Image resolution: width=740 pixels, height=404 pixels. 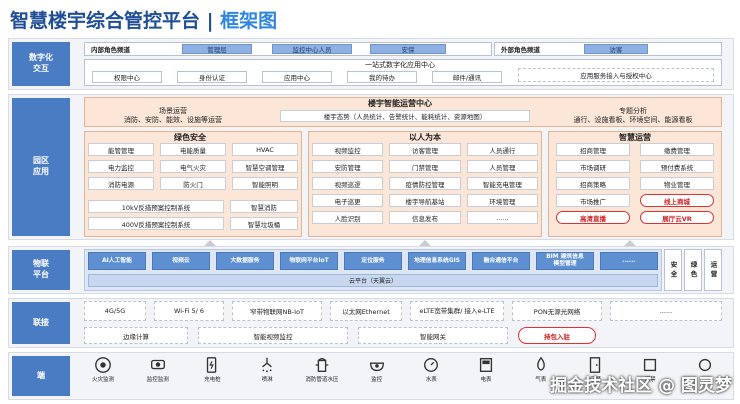 I want to click on layer-label-edge: 端, so click(x=41, y=376).